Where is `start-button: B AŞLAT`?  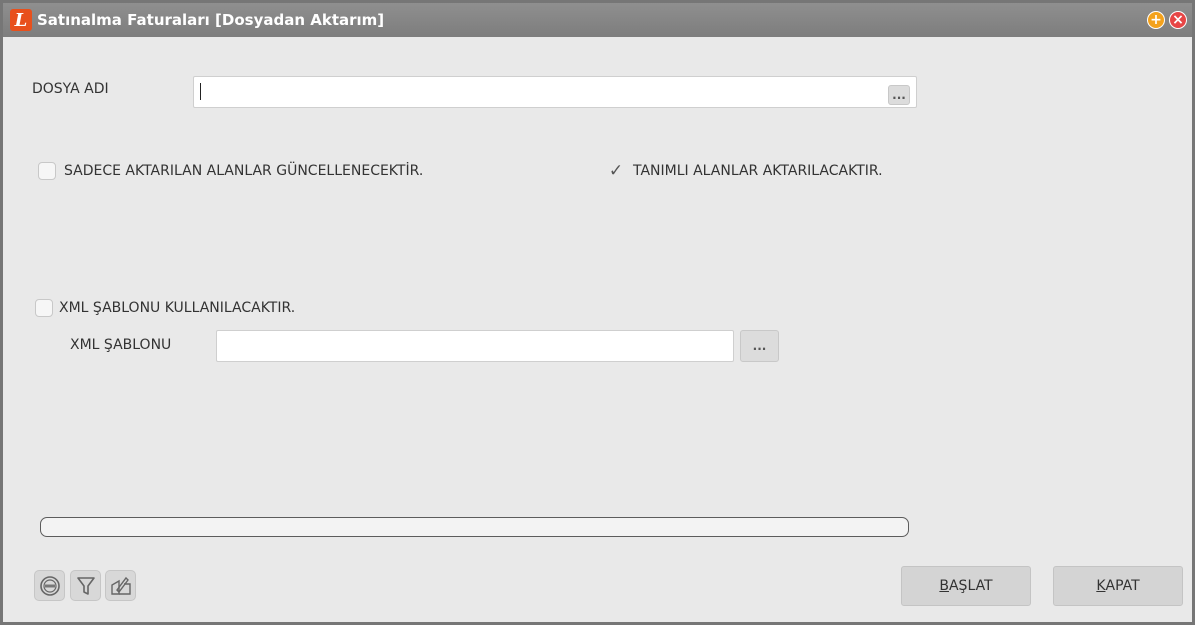
start-button: B AŞLAT is located at coordinates (966, 586).